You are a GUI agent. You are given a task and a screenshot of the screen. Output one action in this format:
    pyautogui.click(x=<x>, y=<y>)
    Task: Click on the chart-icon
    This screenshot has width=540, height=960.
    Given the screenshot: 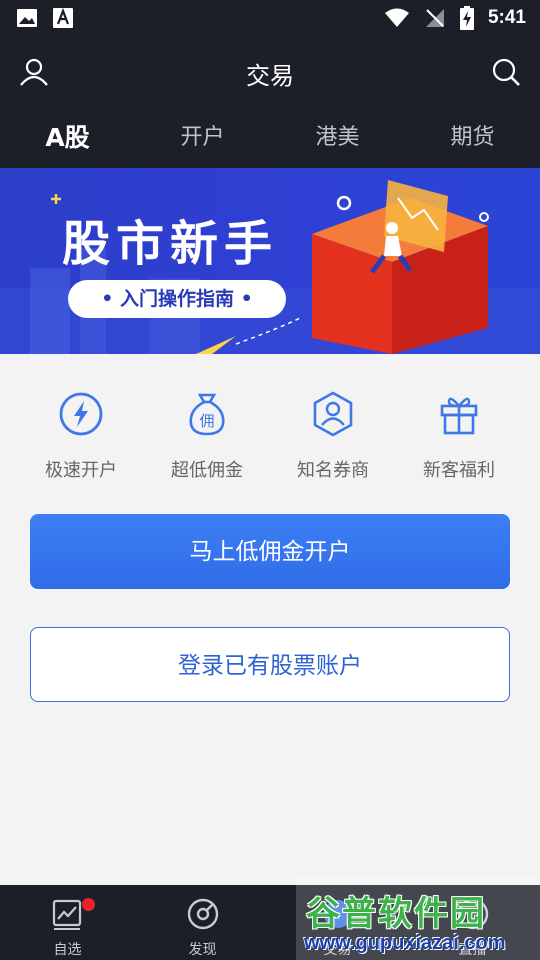 What is the action you would take?
    pyautogui.click(x=66, y=914)
    